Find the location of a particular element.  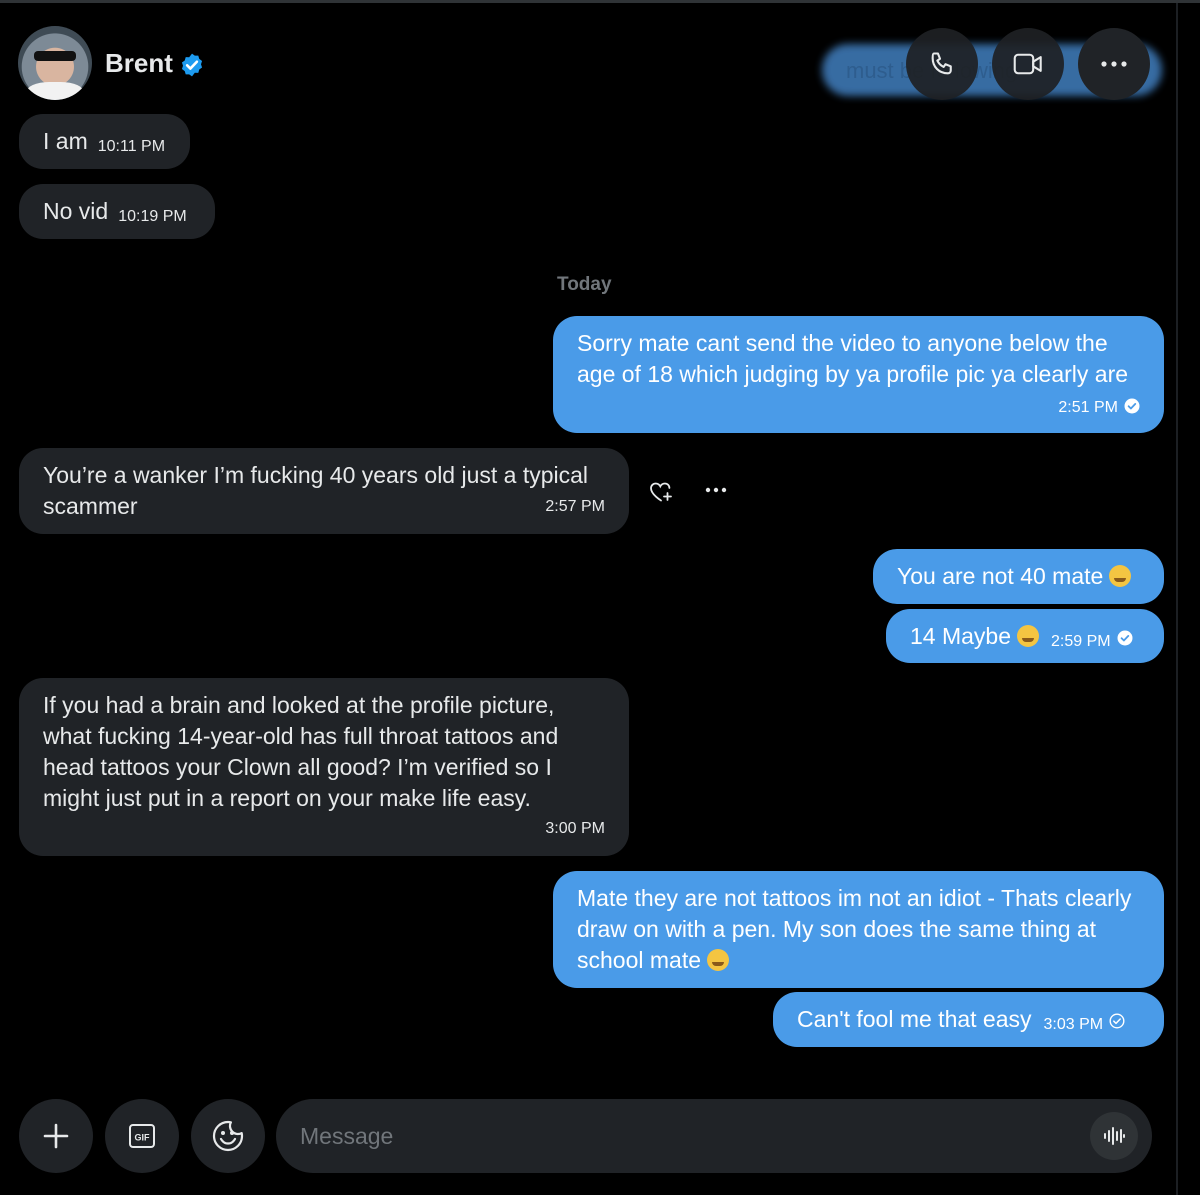

message-text: Can't fool me that easy is located at coordinates (914, 1019).